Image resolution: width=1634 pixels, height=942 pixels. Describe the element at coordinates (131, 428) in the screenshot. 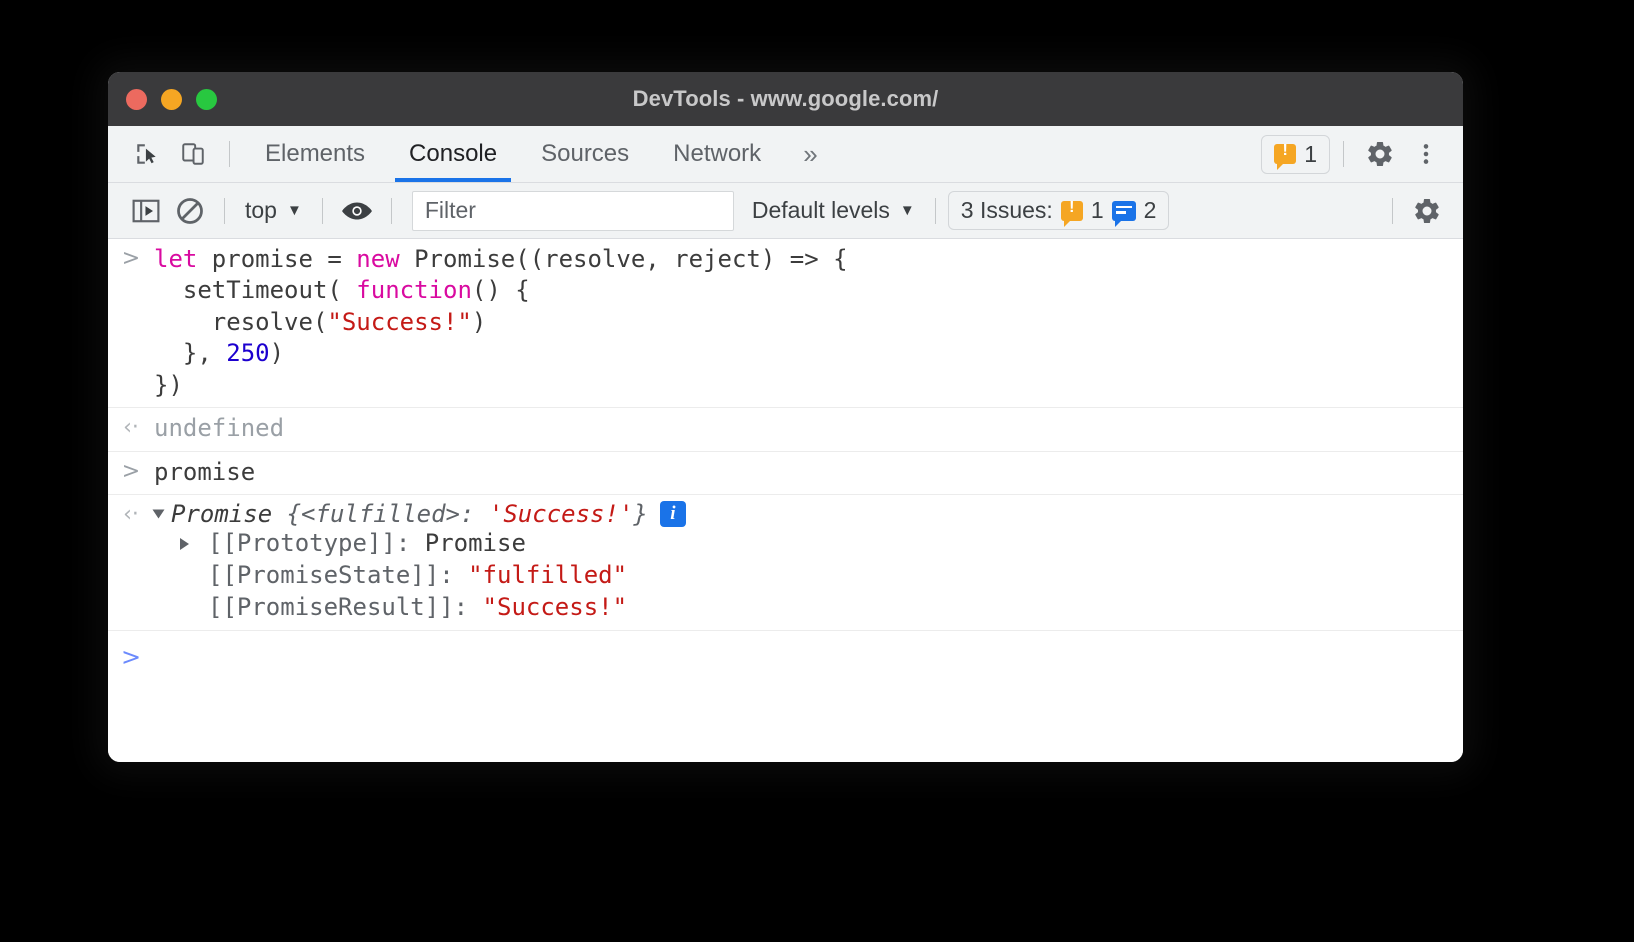

I see `output-marker: ‹·` at that location.